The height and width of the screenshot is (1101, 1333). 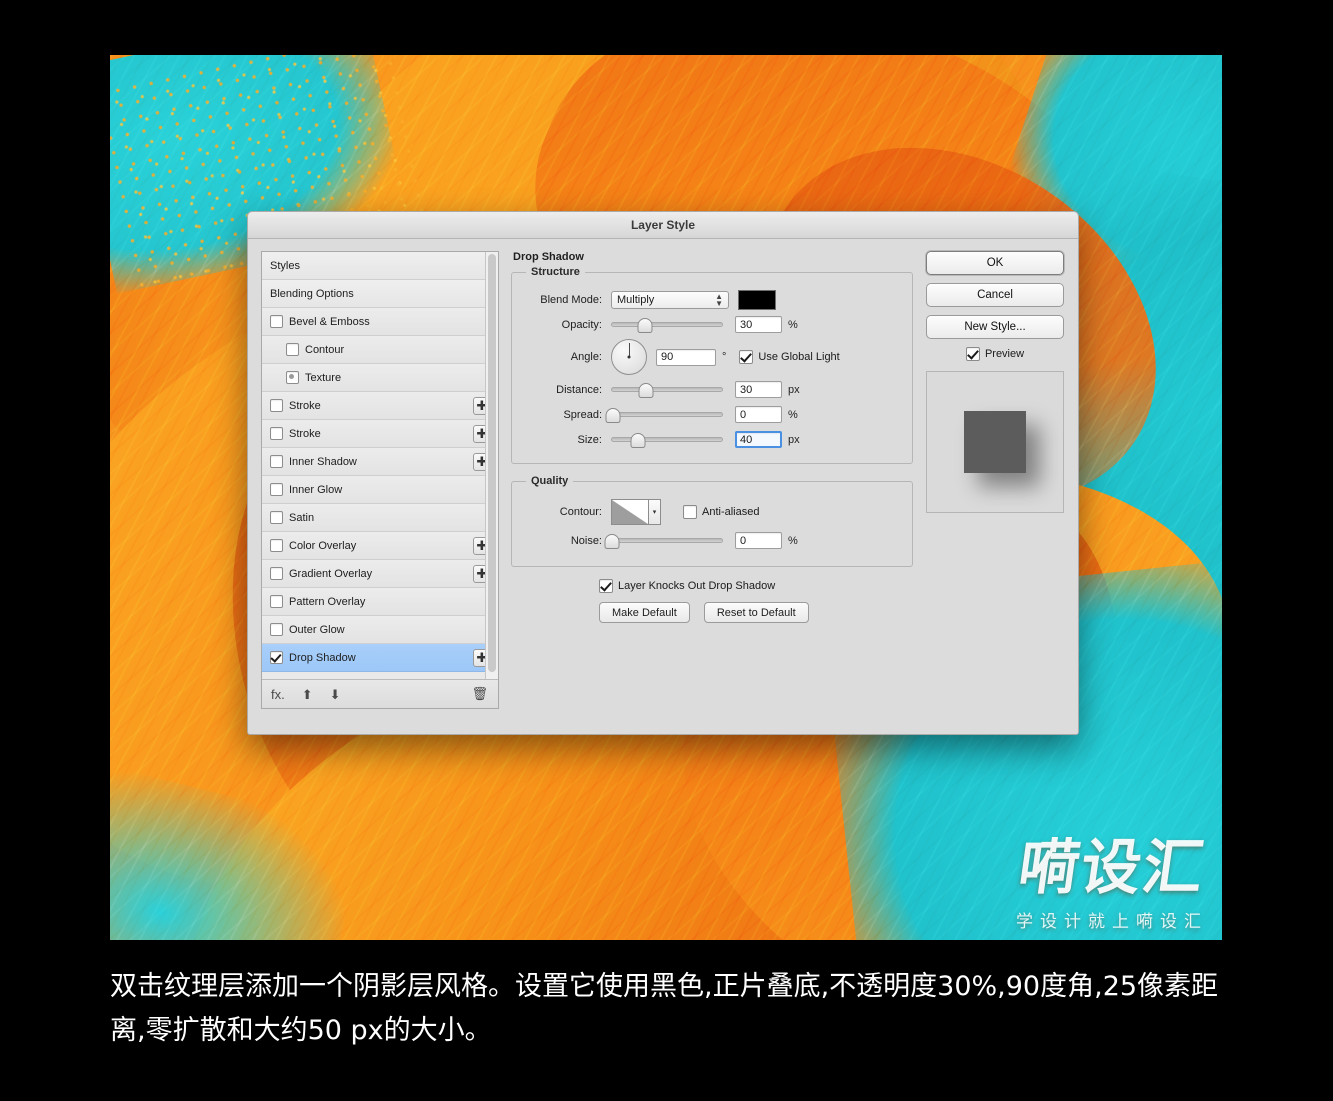 What do you see at coordinates (571, 299) in the screenshot?
I see `blend-mode-label: Blend Mode:` at bounding box center [571, 299].